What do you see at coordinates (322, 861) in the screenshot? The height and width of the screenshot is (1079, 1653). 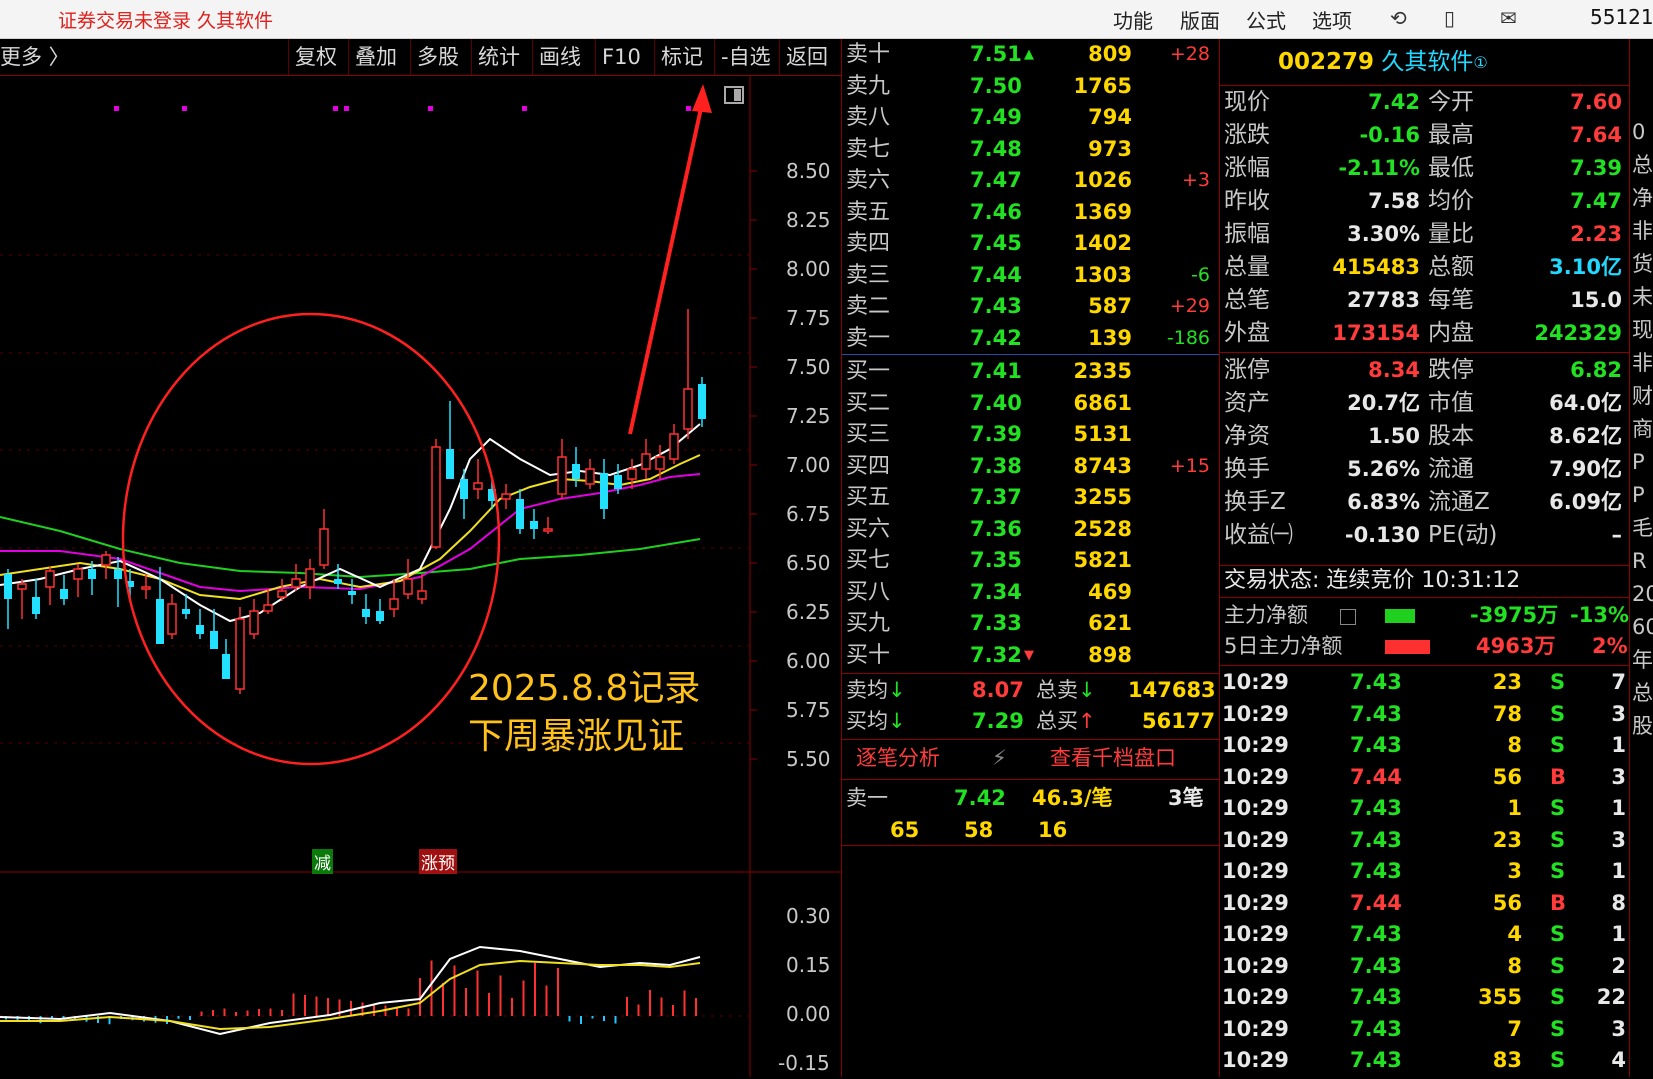 I see `marker-reduce: 减` at bounding box center [322, 861].